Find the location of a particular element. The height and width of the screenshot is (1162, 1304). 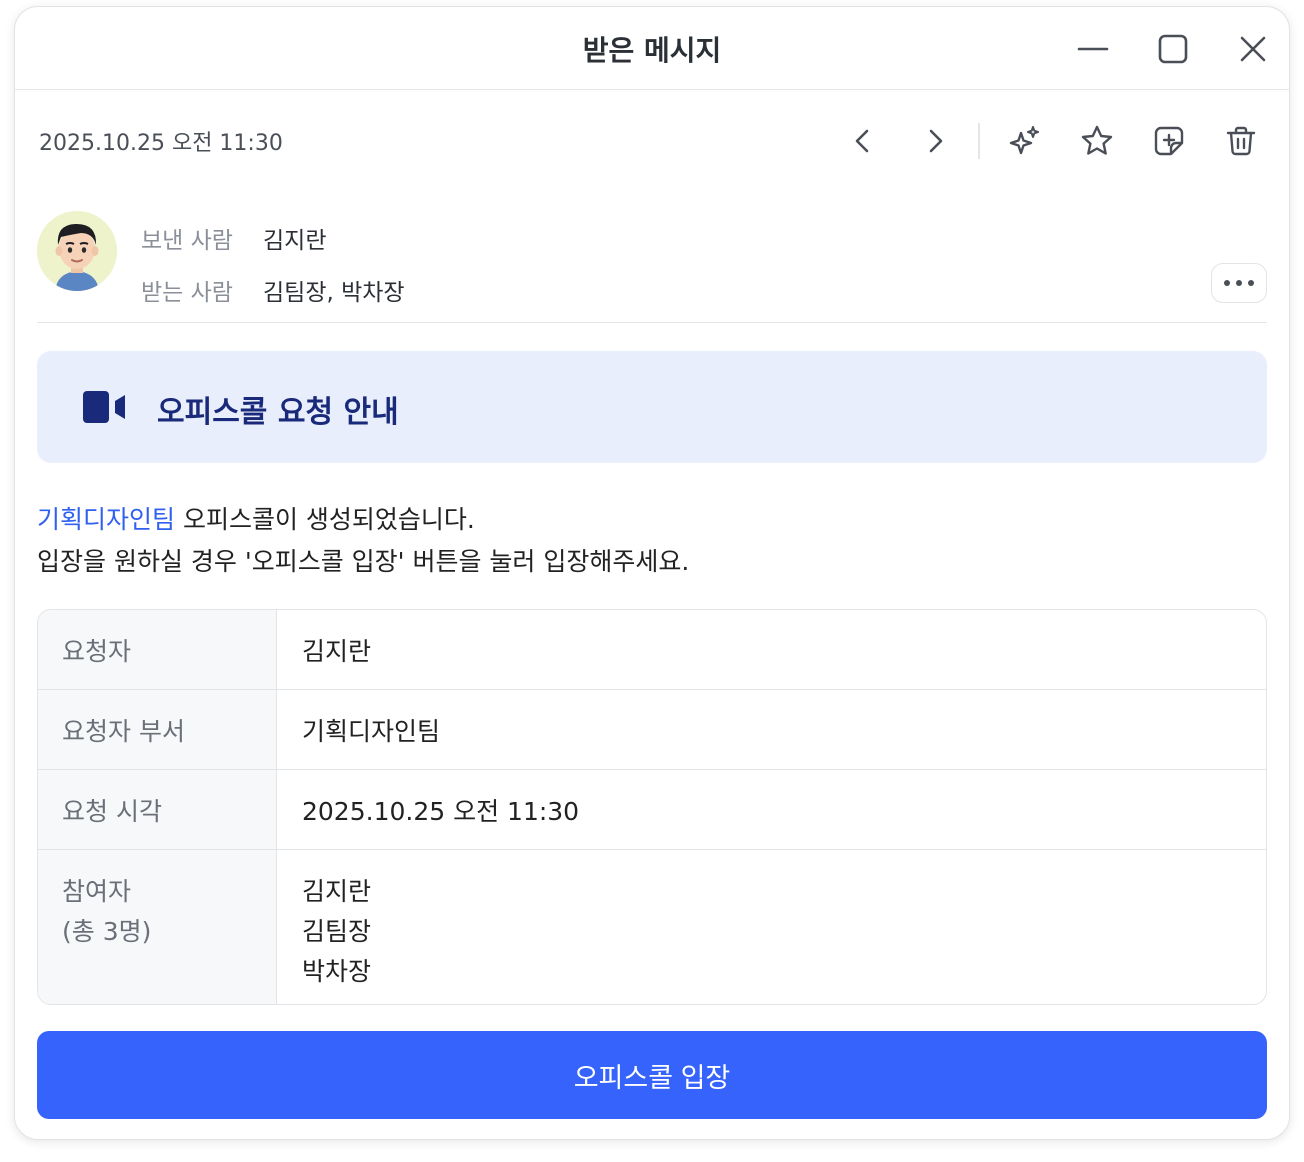

video-camera-icon is located at coordinates (104, 407).